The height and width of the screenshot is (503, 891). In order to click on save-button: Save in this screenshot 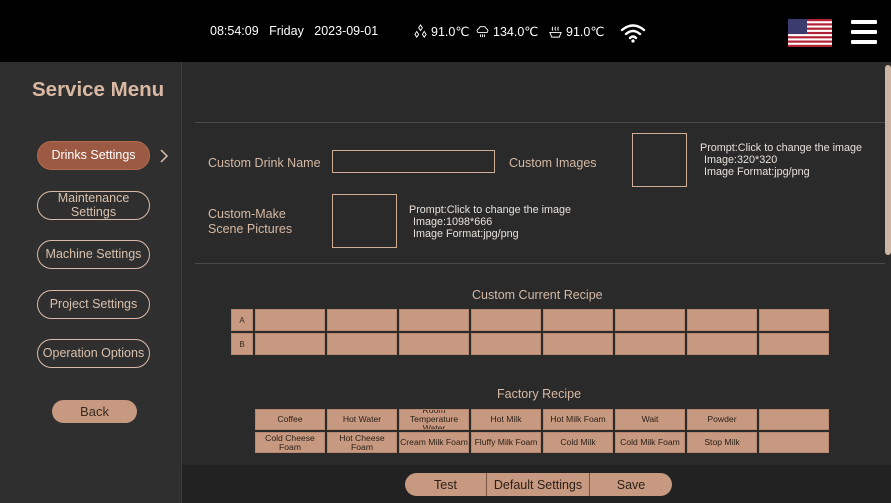, I will do `click(631, 484)`.